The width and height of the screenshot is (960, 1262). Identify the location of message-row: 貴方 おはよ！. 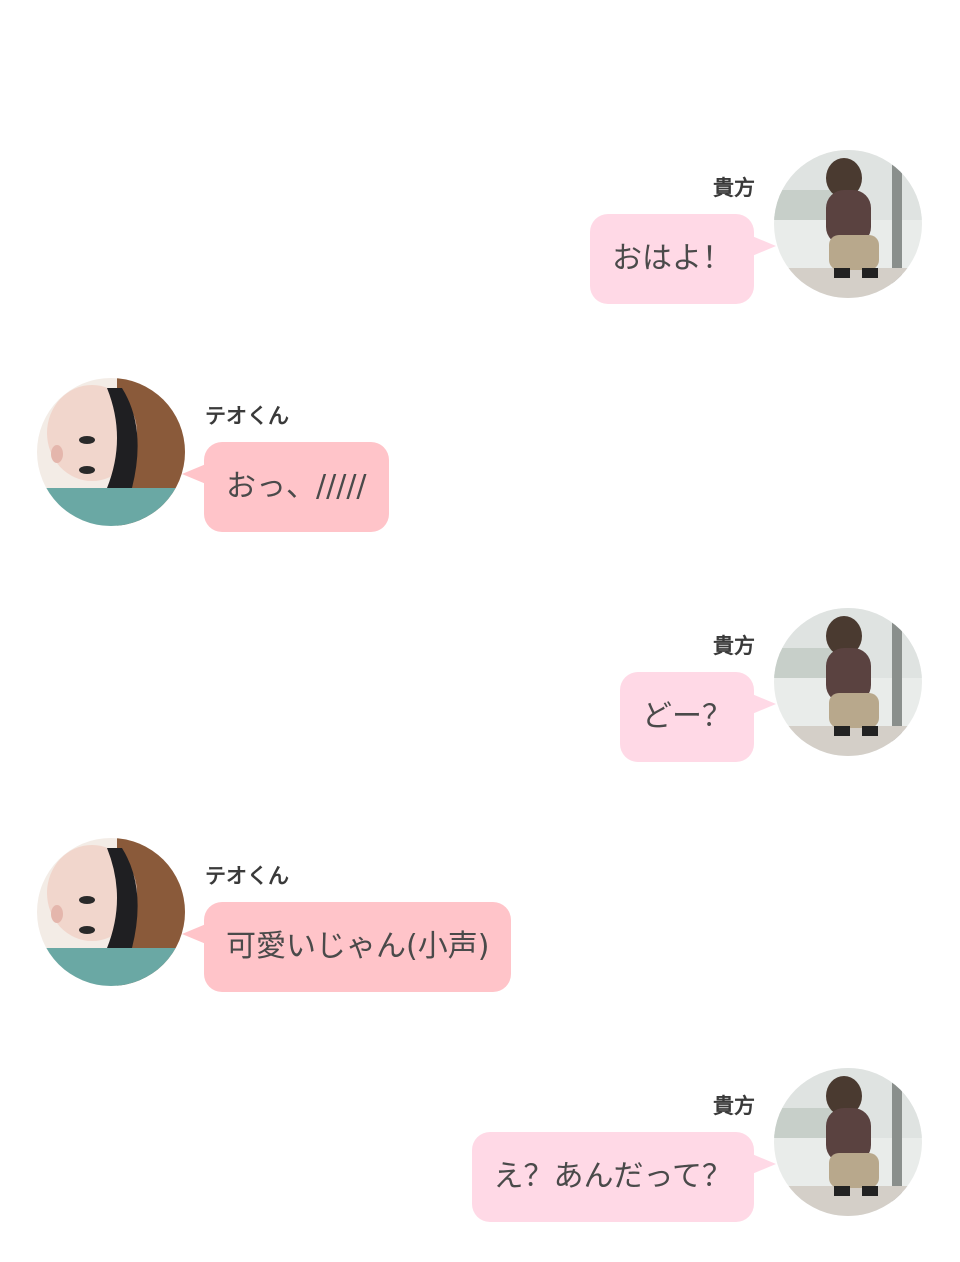
(480, 230).